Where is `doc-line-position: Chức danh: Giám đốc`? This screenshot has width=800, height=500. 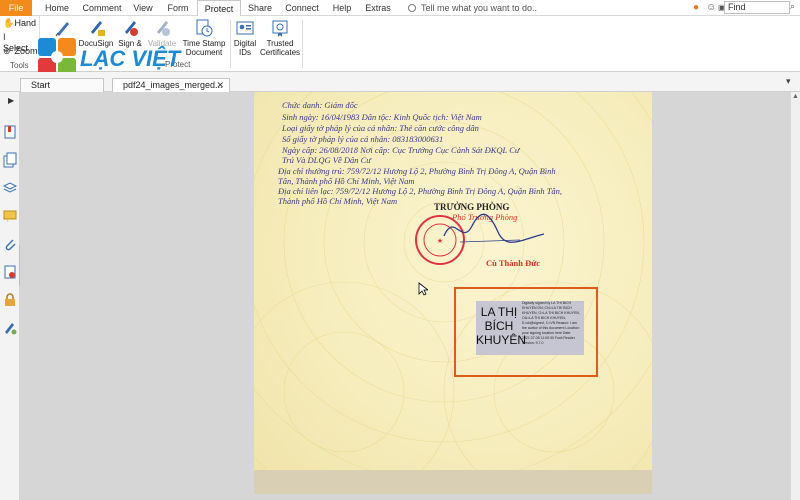
doc-line-position: Chức danh: Giám đốc is located at coordinates (320, 105).